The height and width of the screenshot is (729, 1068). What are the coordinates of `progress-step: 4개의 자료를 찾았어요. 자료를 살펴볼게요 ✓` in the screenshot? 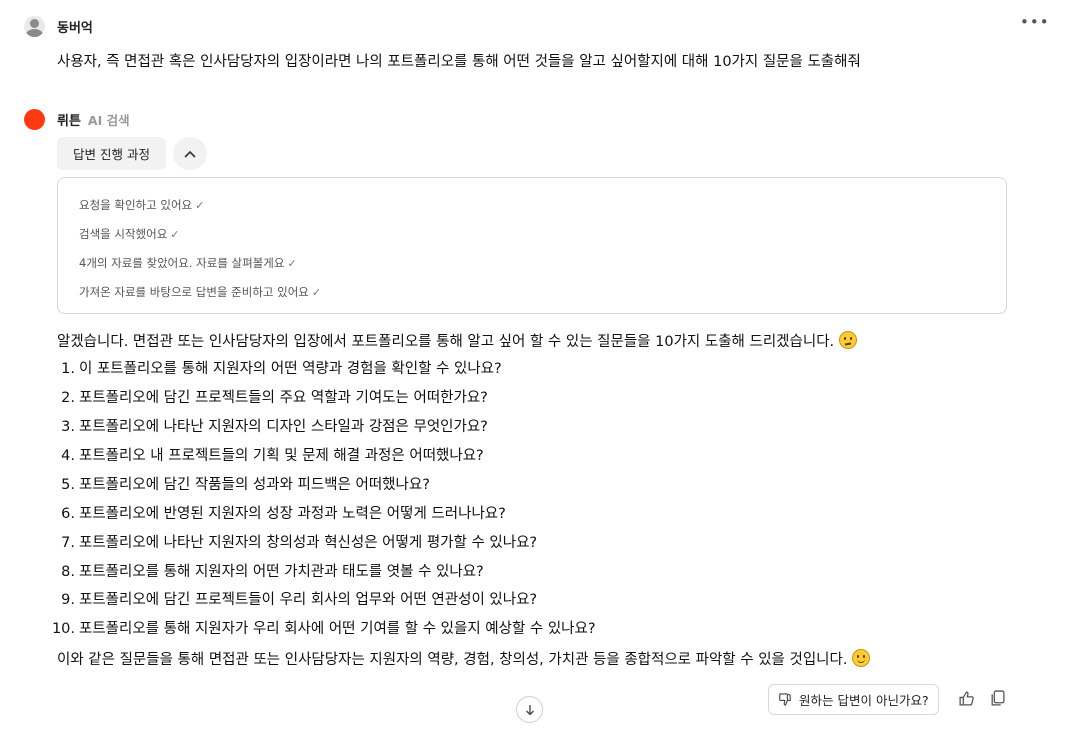 It's located at (188, 263).